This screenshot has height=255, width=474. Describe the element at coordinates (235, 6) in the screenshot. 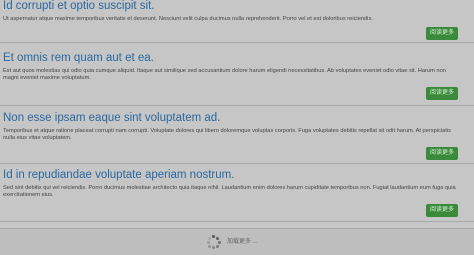

I see `article-title: Id corrupti et optio suscipit sit.` at that location.